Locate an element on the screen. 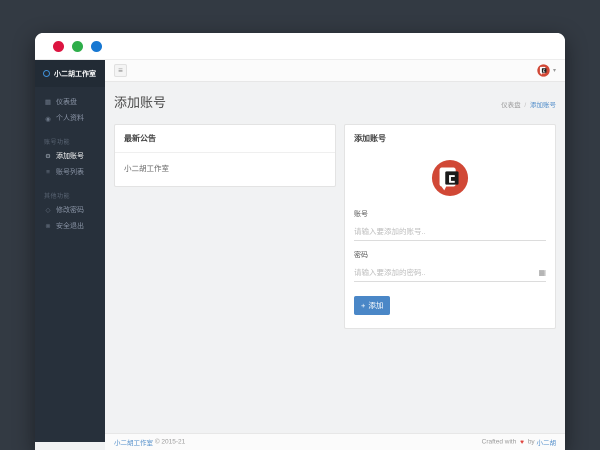 The width and height of the screenshot is (600, 450). window-titlebar is located at coordinates (300, 46).